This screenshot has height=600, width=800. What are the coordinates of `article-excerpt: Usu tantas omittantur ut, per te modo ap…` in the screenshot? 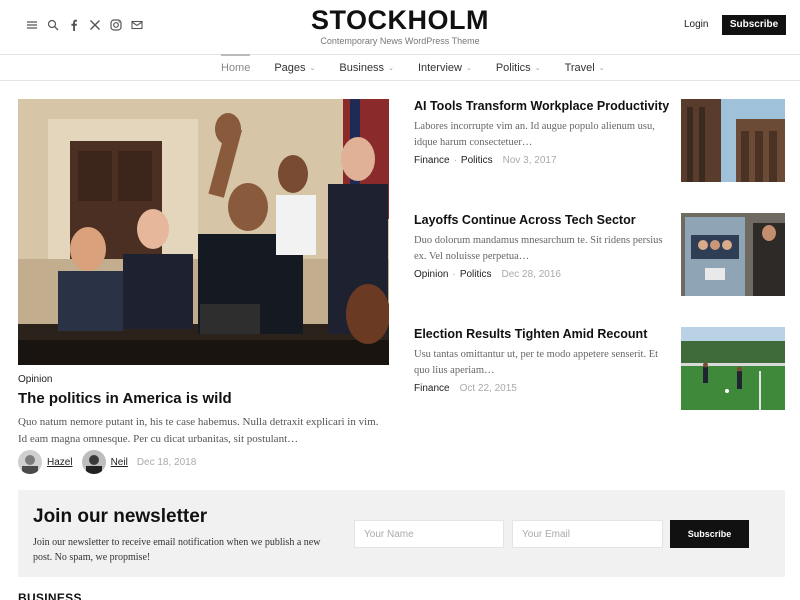 It's located at (536, 362).